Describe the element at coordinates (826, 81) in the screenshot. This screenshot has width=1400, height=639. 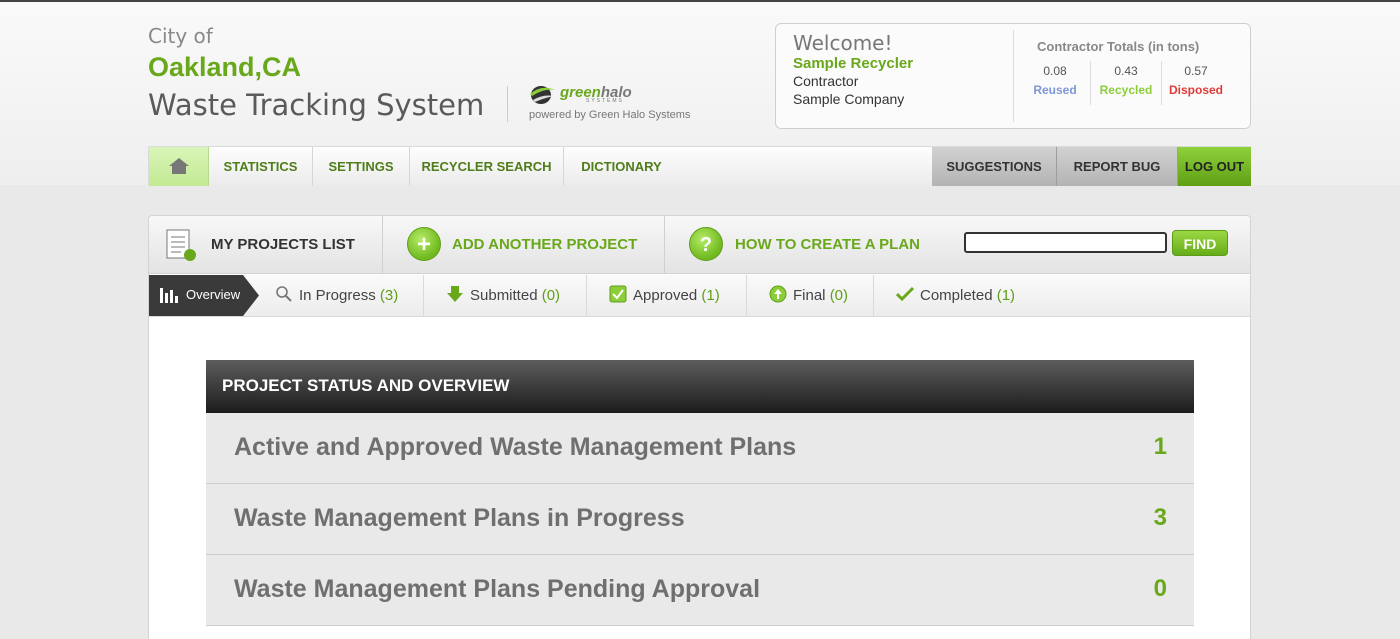
I see `user-role: Contractor` at that location.